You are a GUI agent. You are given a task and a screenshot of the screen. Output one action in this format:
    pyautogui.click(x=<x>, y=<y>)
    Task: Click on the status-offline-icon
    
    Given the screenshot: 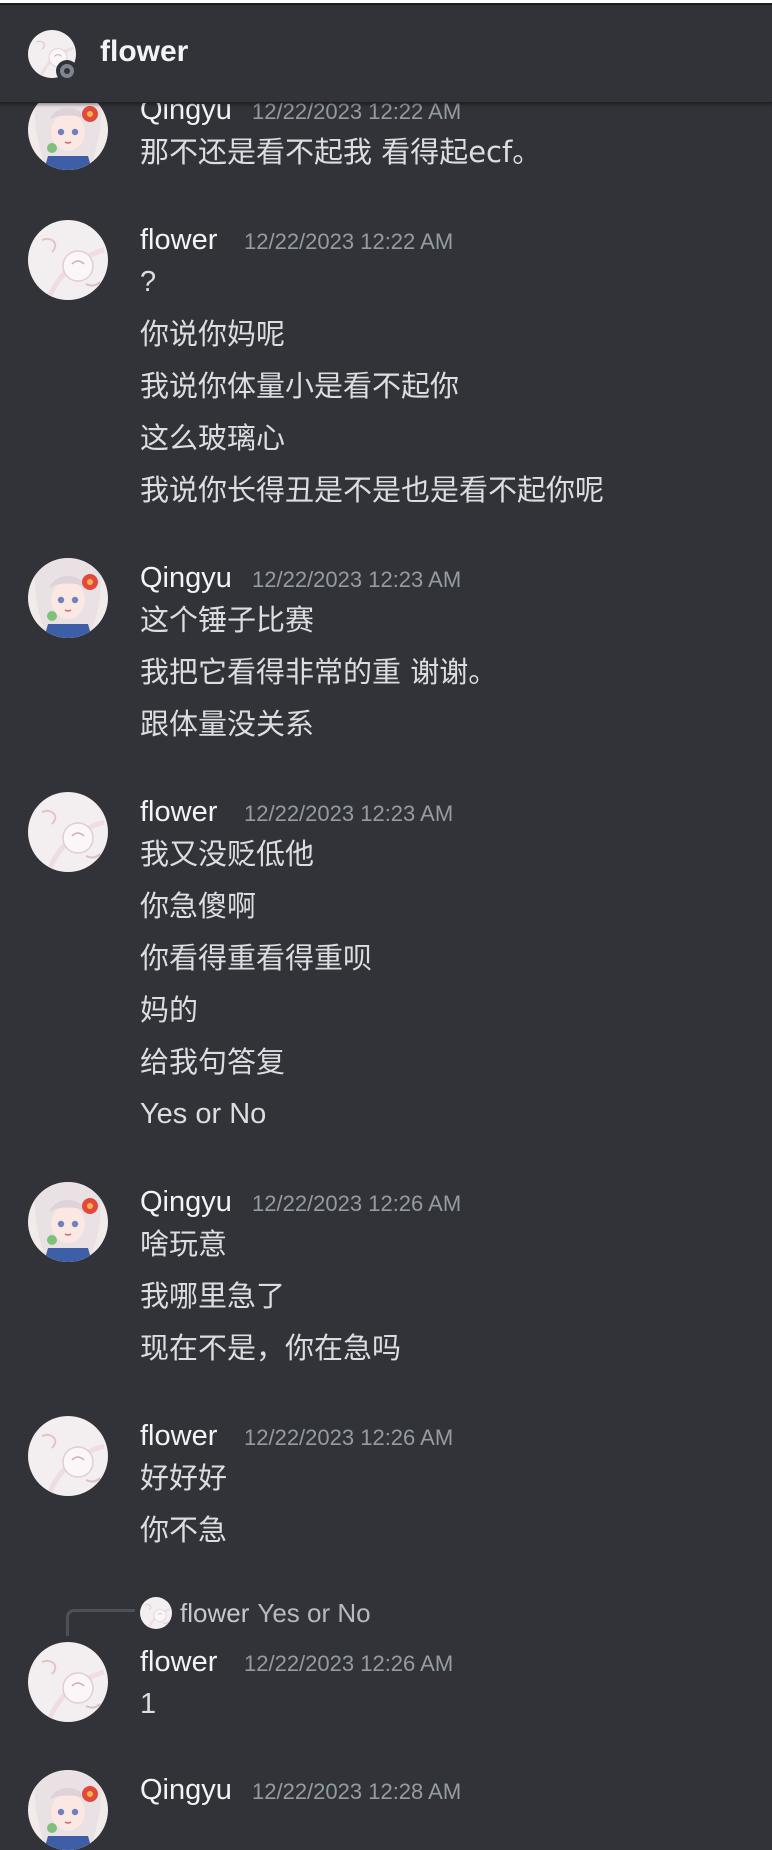 What is the action you would take?
    pyautogui.click(x=67, y=71)
    